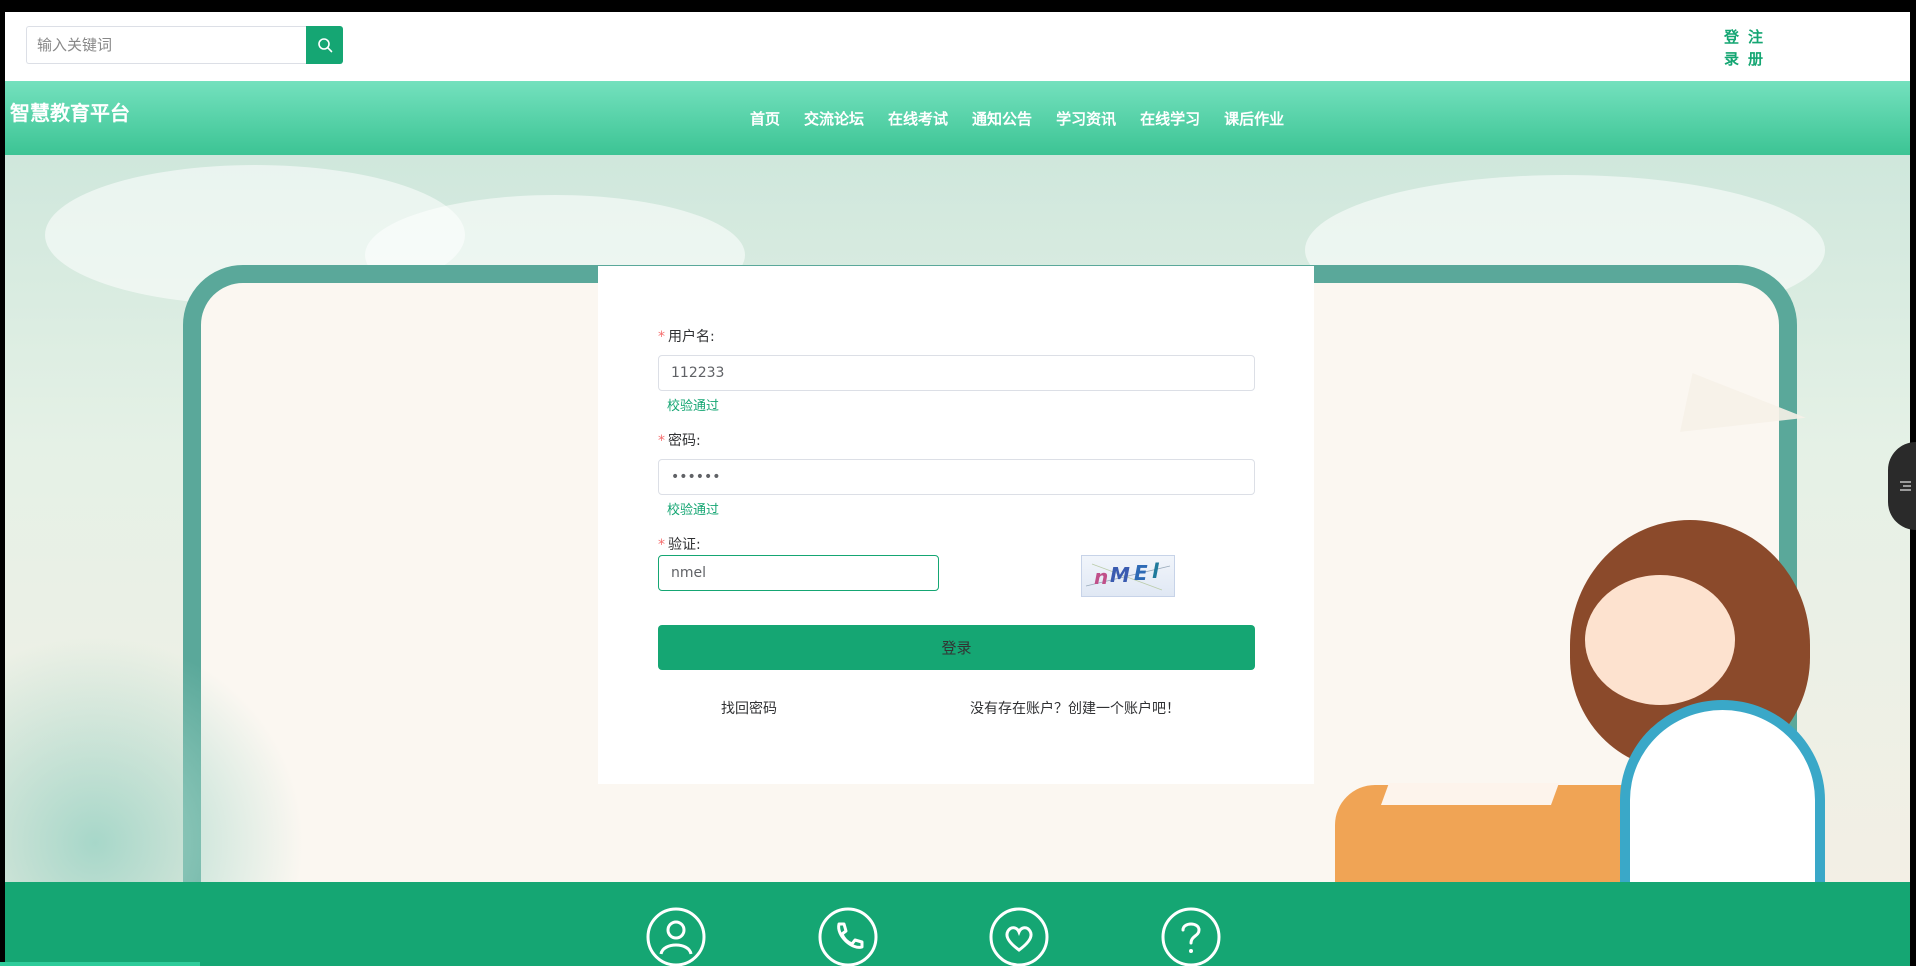  Describe the element at coordinates (1905, 486) in the screenshot. I see `menu-collapse-icon` at that location.